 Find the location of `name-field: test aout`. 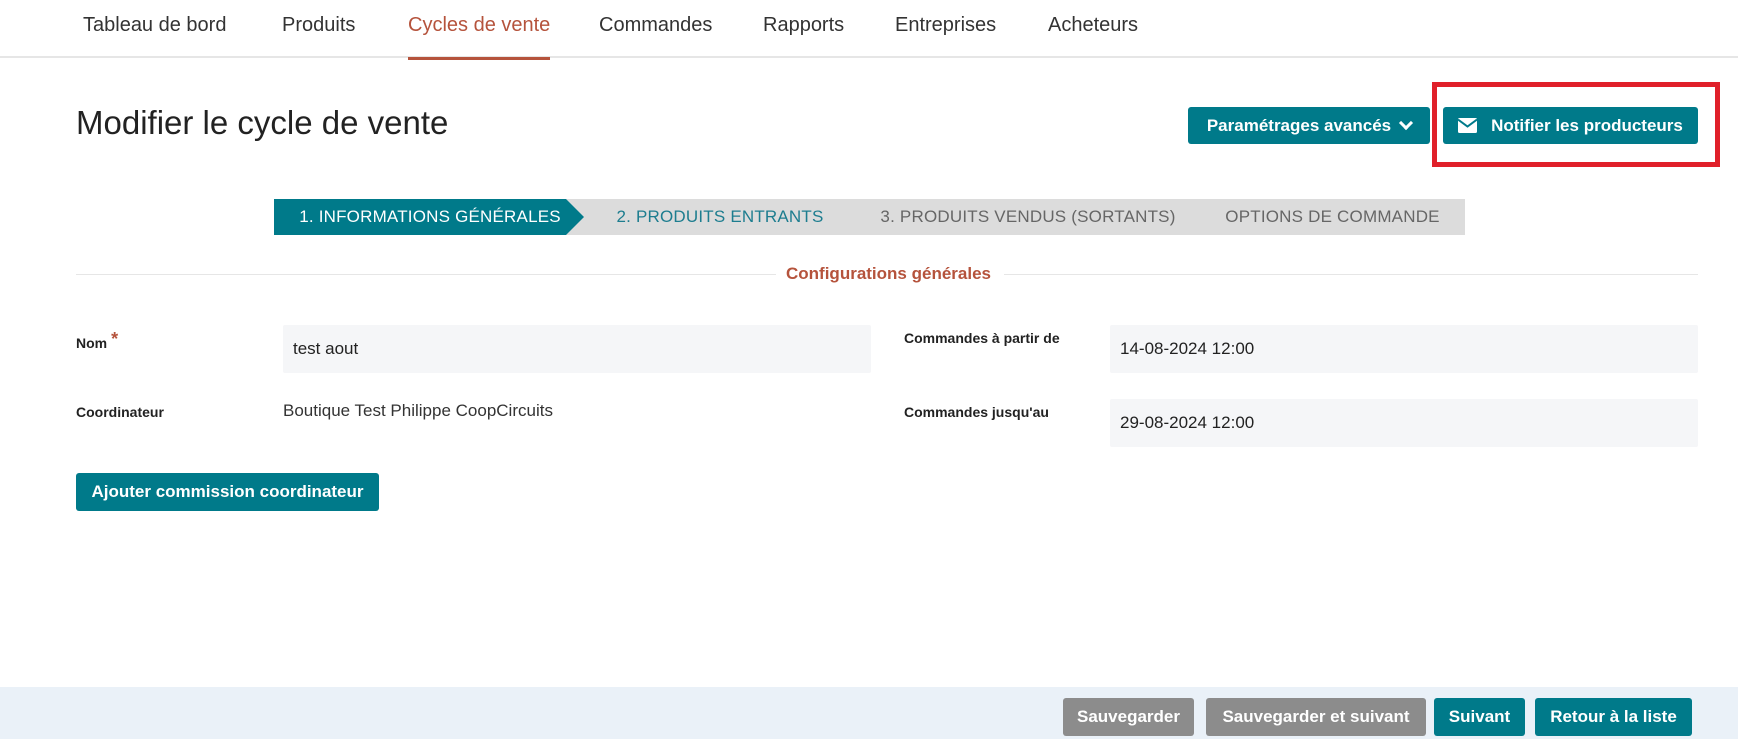

name-field: test aout is located at coordinates (577, 349).